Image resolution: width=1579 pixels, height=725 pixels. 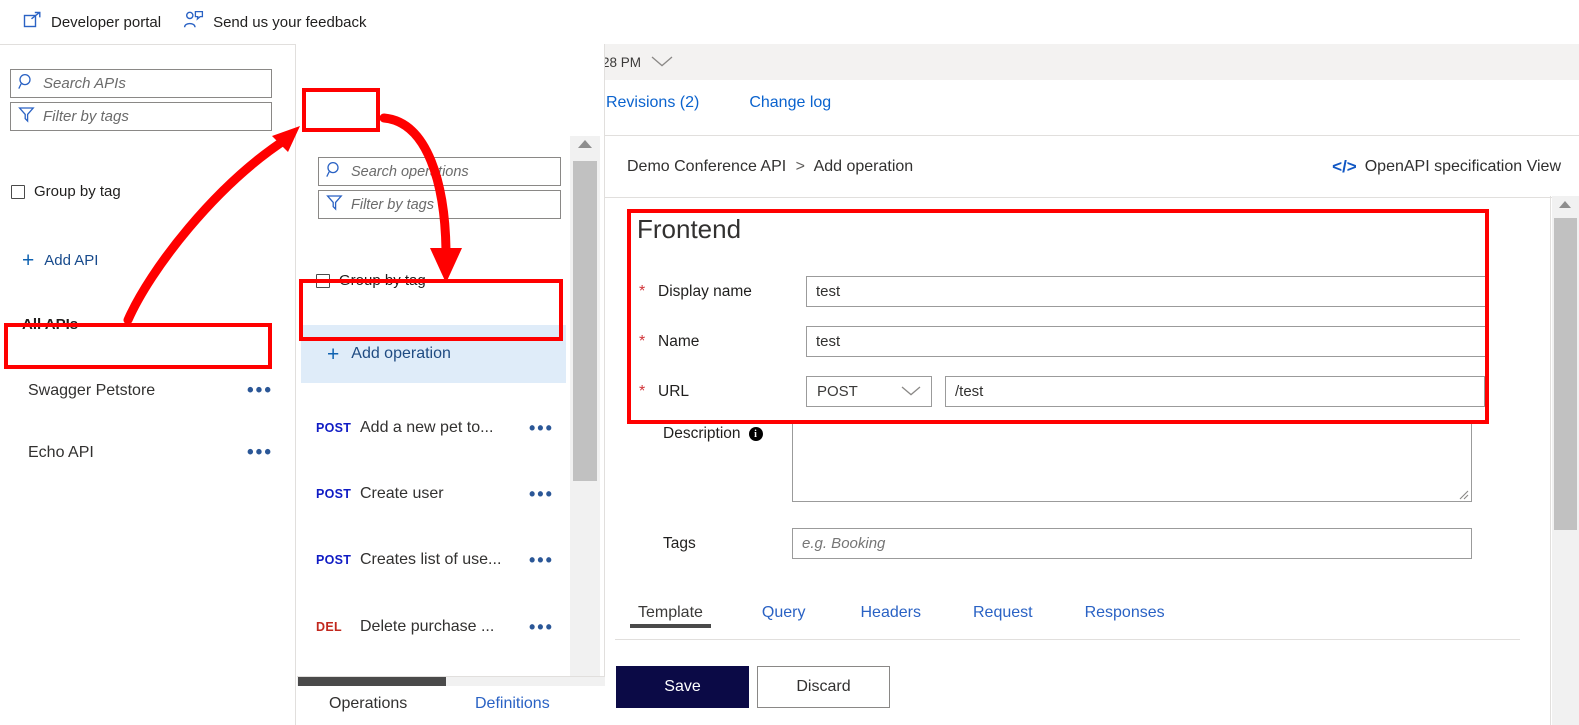 I want to click on filter-icon, so click(x=26, y=117).